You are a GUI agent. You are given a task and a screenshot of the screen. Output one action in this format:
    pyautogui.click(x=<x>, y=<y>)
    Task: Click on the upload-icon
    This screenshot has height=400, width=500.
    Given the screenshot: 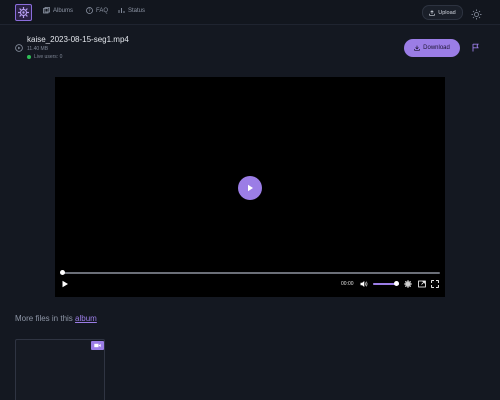 What is the action you would take?
    pyautogui.click(x=432, y=12)
    